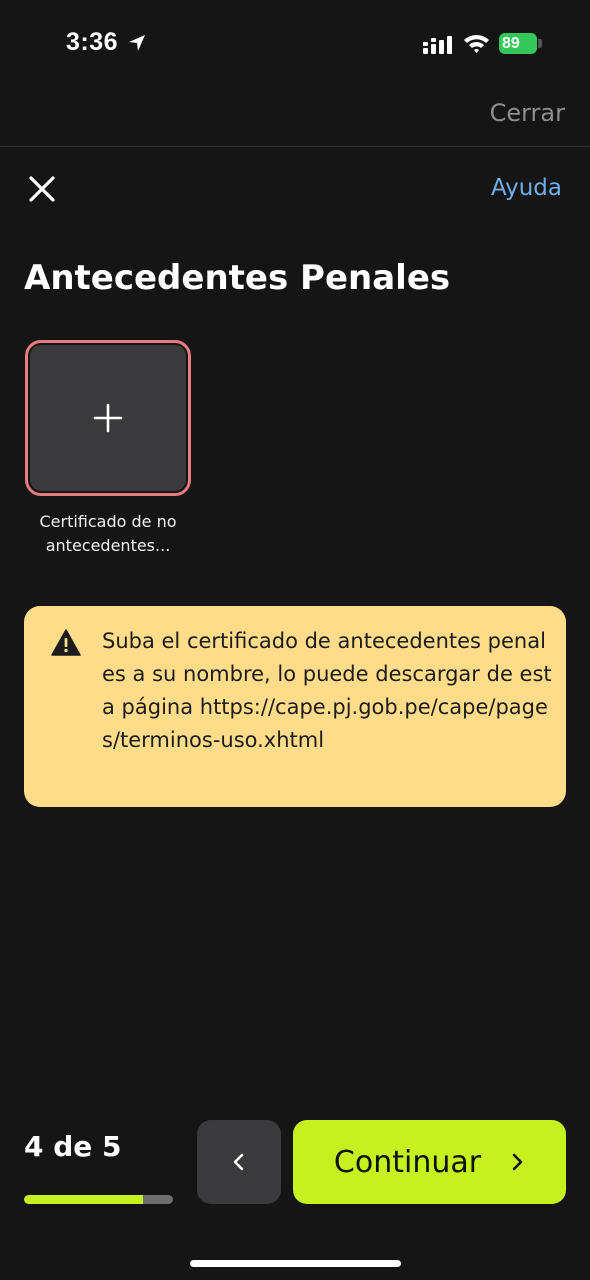 The image size is (590, 1280). Describe the element at coordinates (476, 43) in the screenshot. I see `wifi-icon` at that location.